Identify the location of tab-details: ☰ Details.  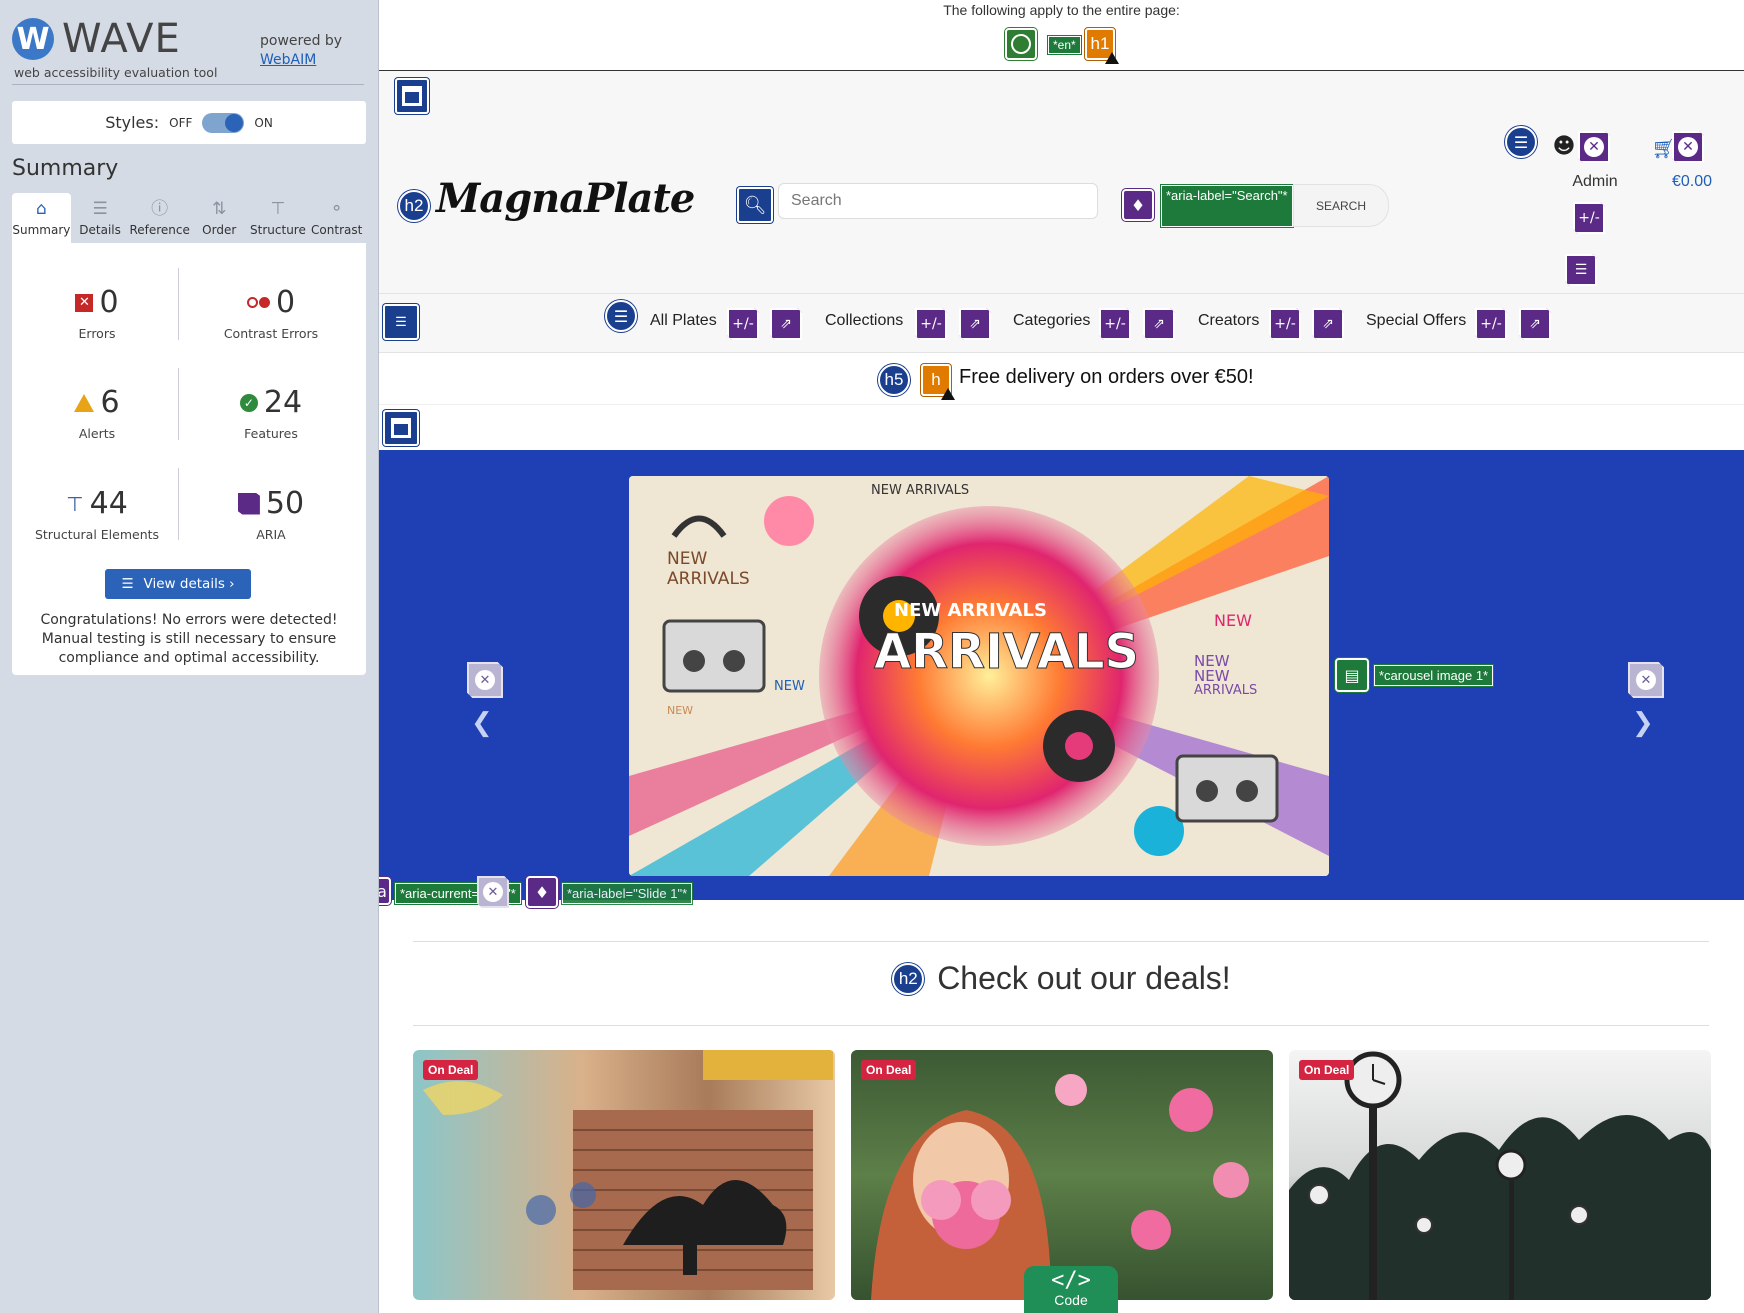
(100, 218).